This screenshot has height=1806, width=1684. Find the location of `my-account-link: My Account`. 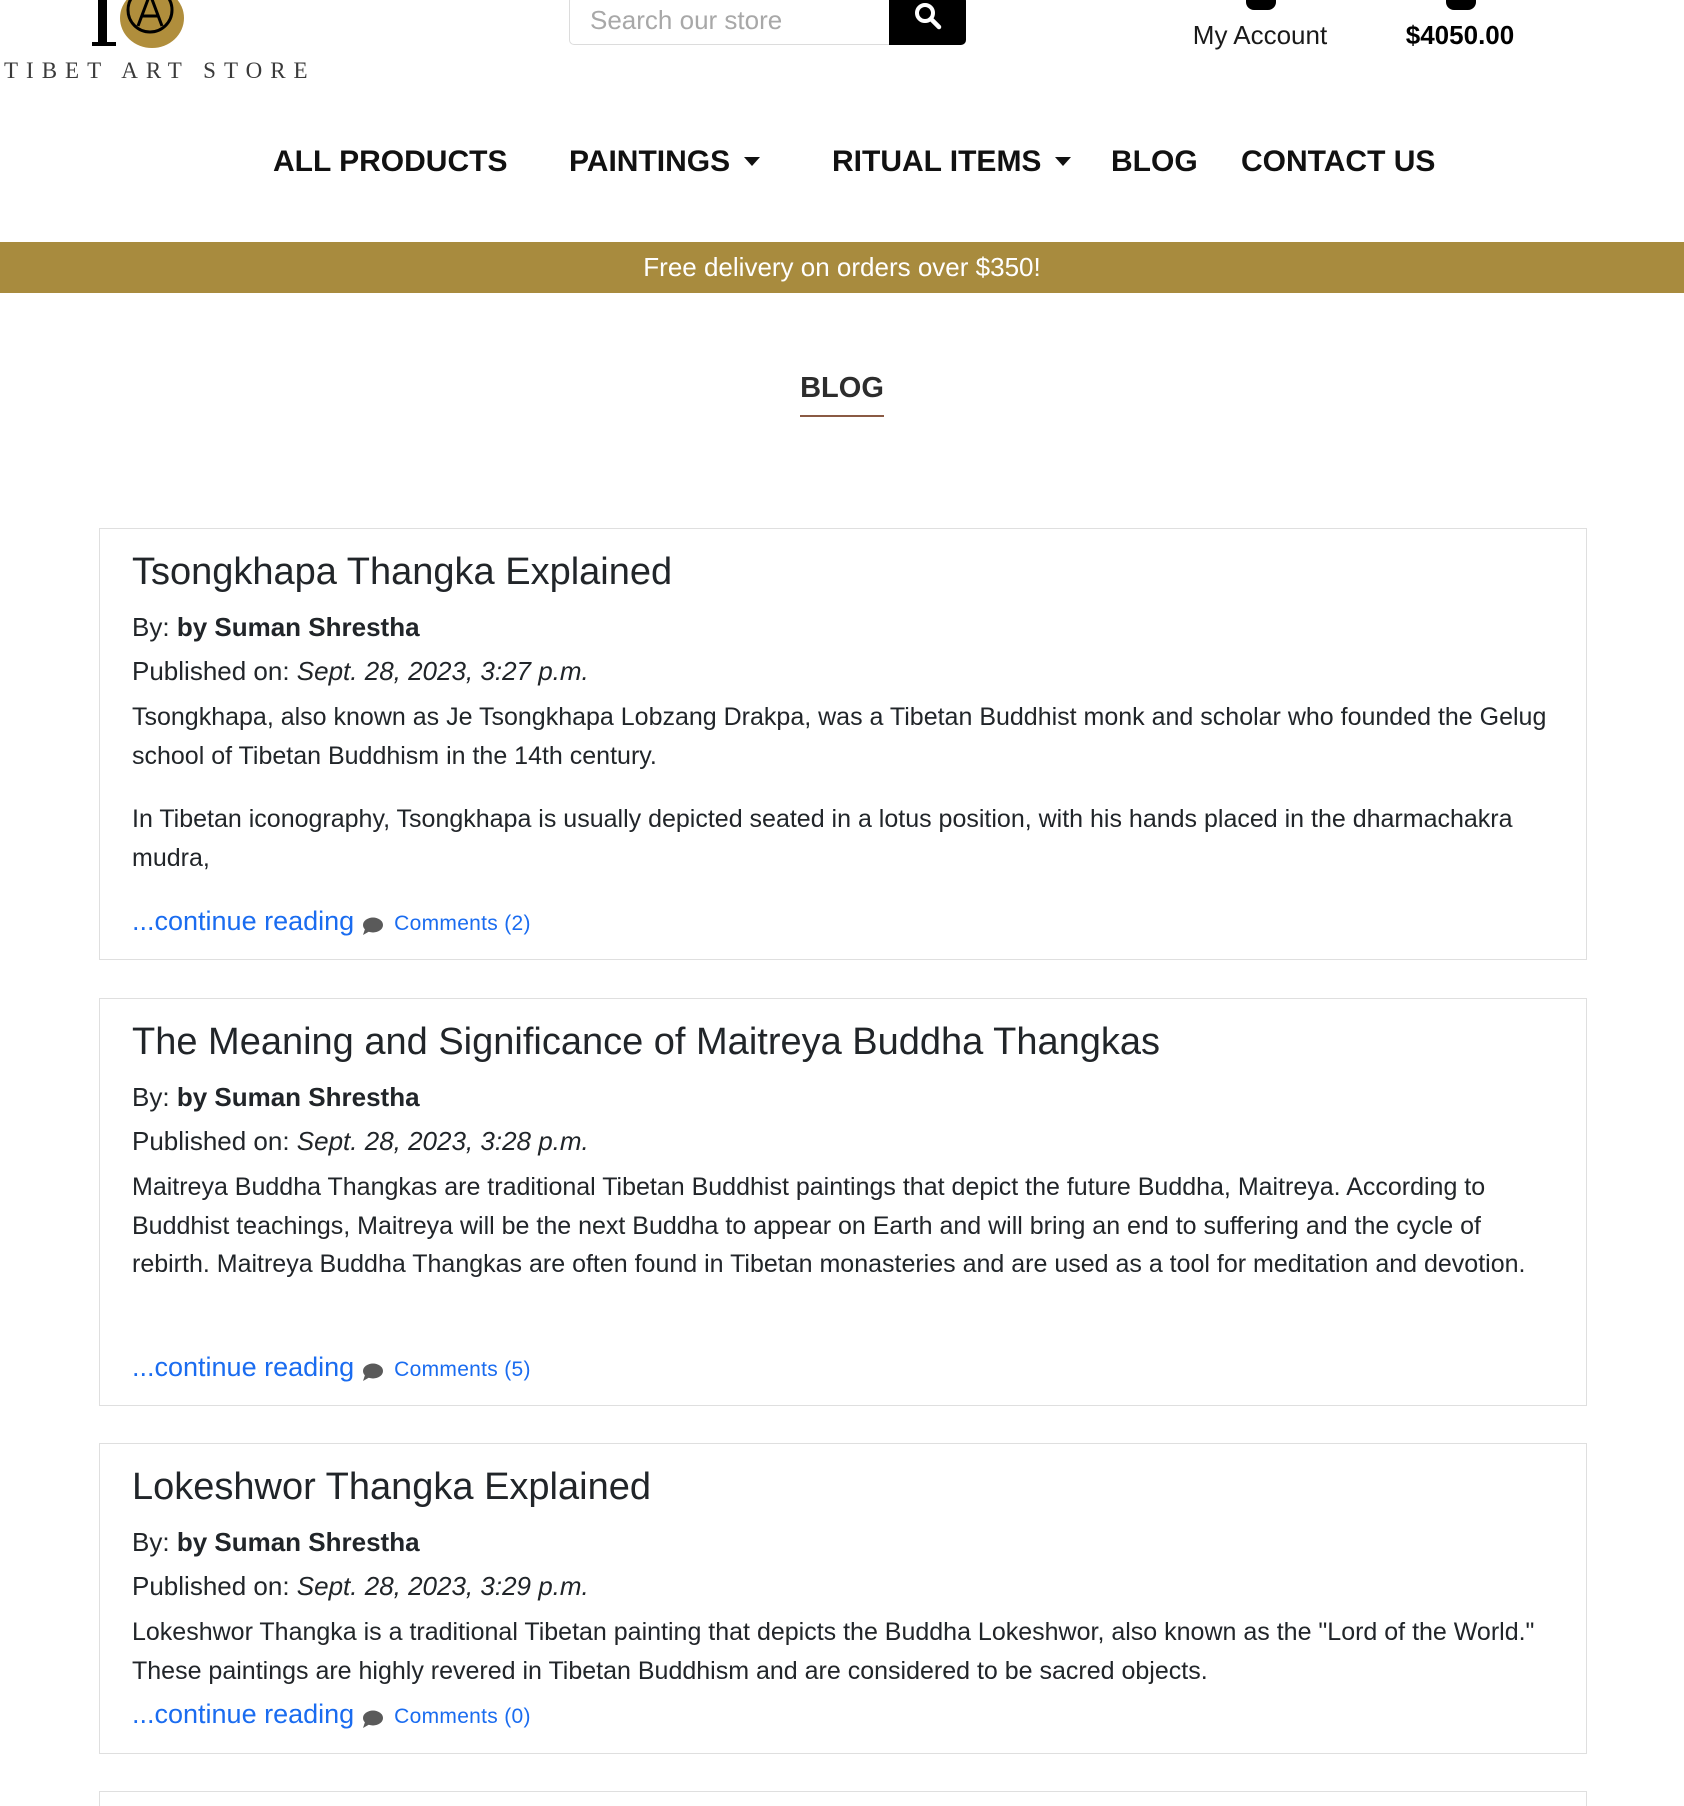

my-account-link: My Account is located at coordinates (1260, 25).